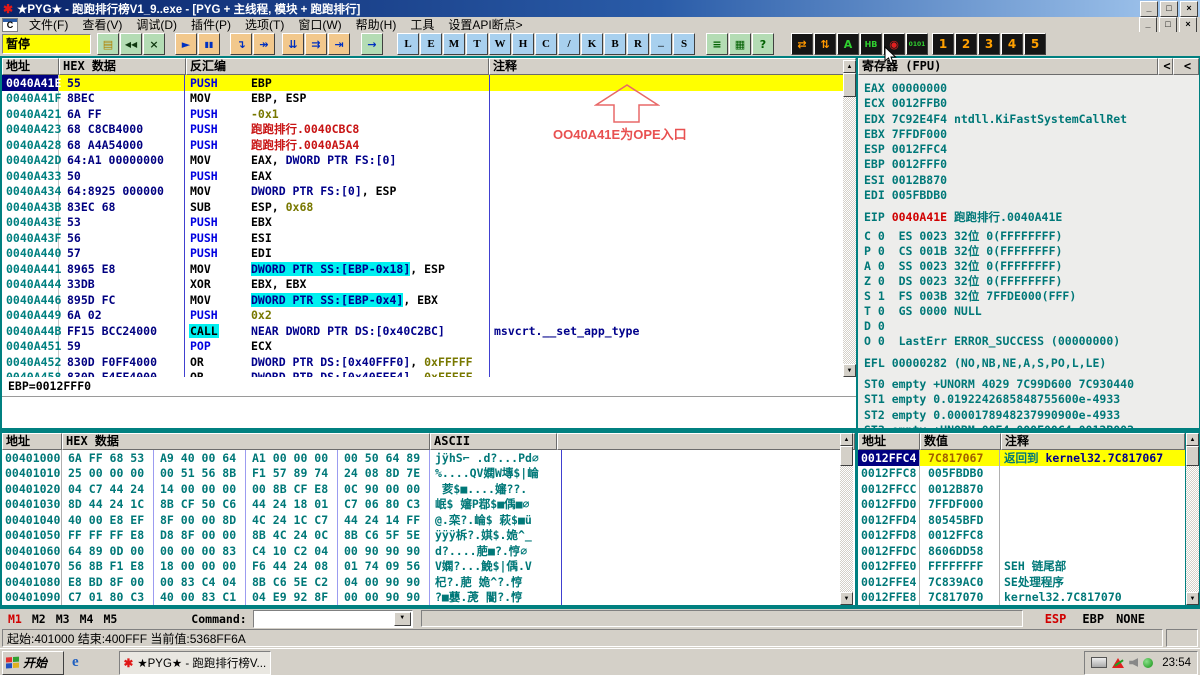  What do you see at coordinates (1012, 44) in the screenshot?
I see `breakpoint-4-button: 4` at bounding box center [1012, 44].